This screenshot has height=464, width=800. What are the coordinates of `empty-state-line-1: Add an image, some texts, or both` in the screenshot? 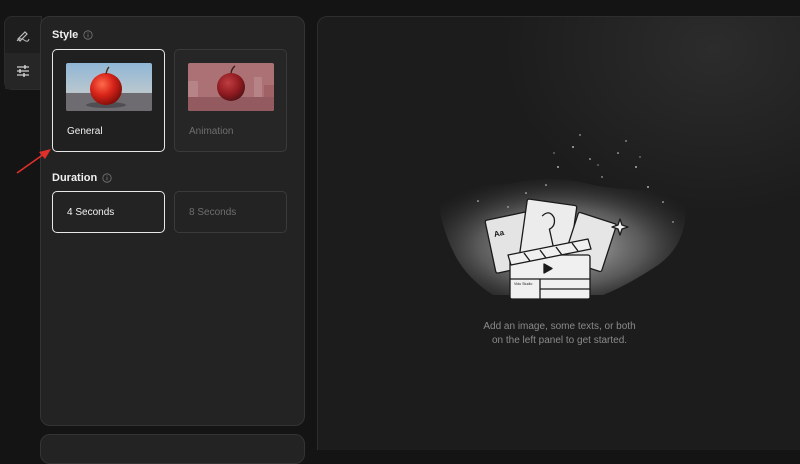 It's located at (559, 326).